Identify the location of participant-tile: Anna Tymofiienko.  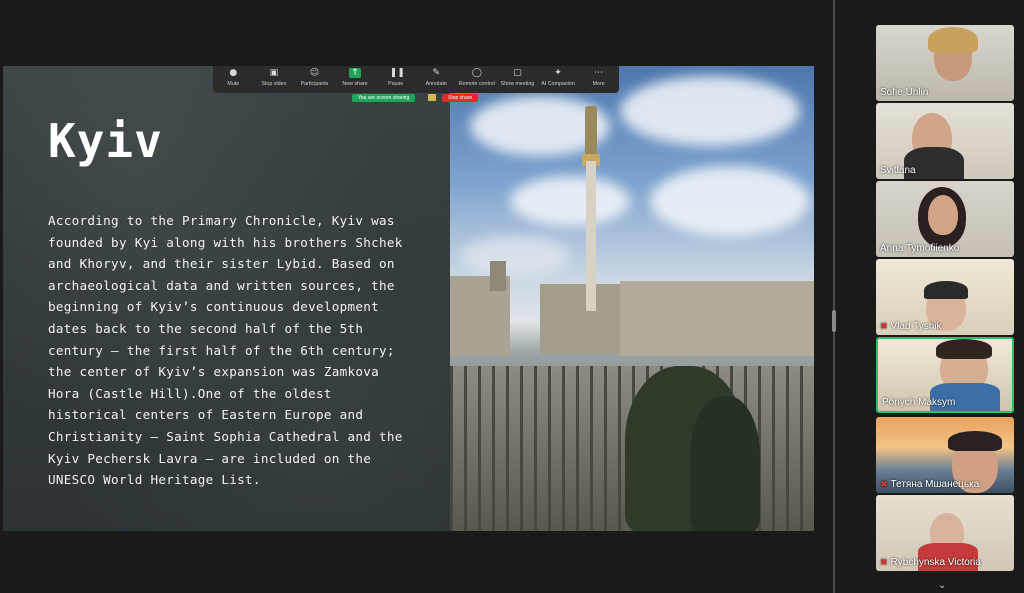
(945, 219).